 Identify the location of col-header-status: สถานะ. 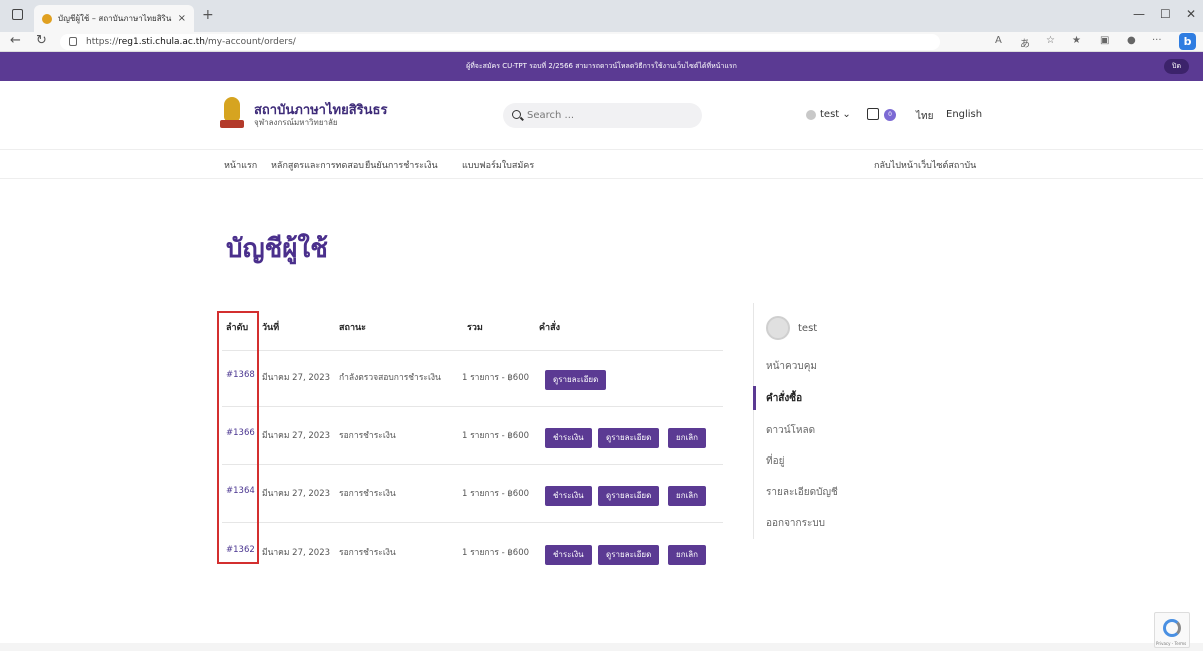
(352, 328).